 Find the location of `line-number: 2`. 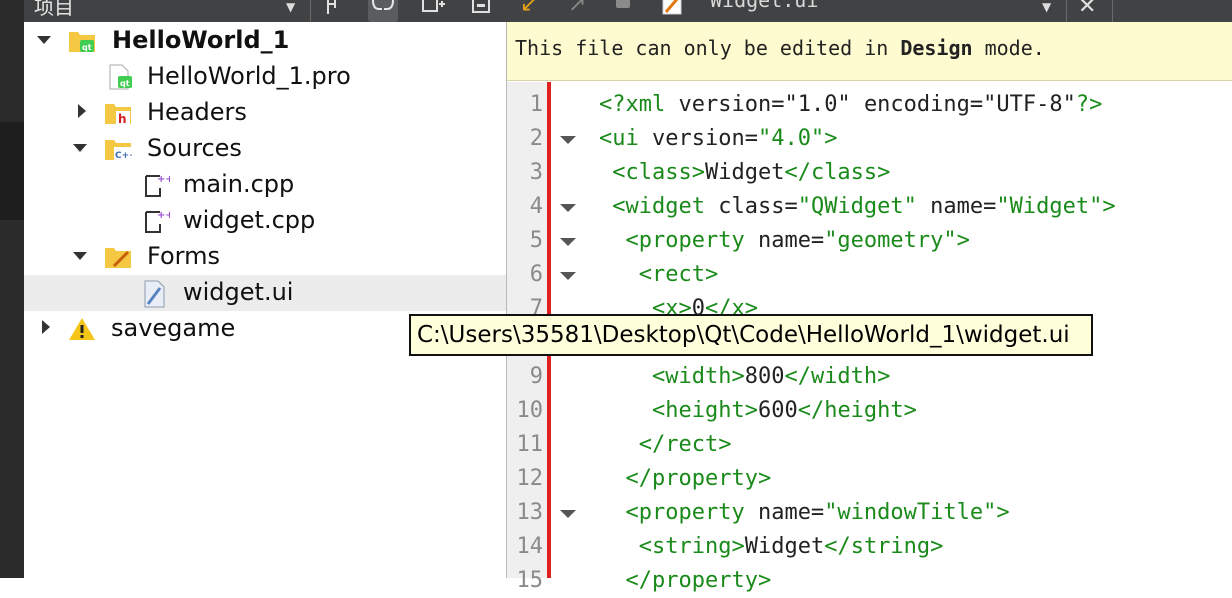

line-number: 2 is located at coordinates (536, 138).